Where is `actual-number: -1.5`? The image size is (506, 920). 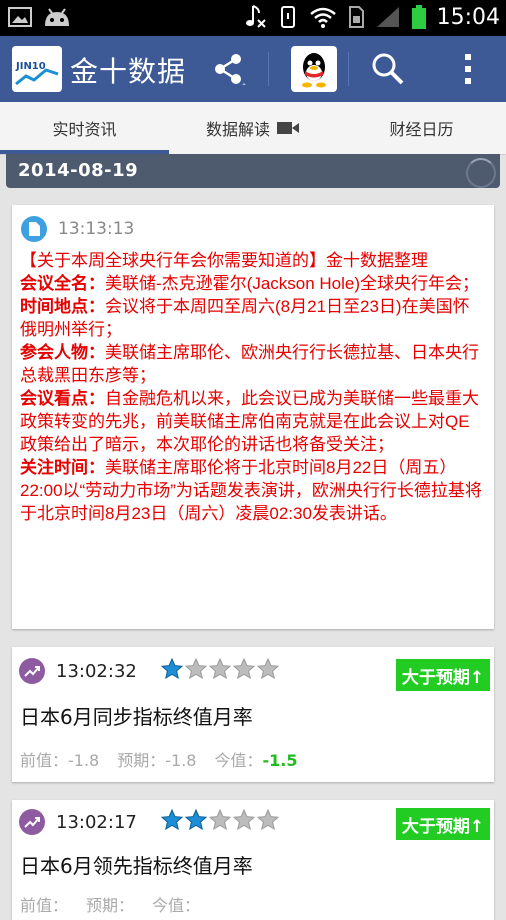
actual-number: -1.5 is located at coordinates (280, 760).